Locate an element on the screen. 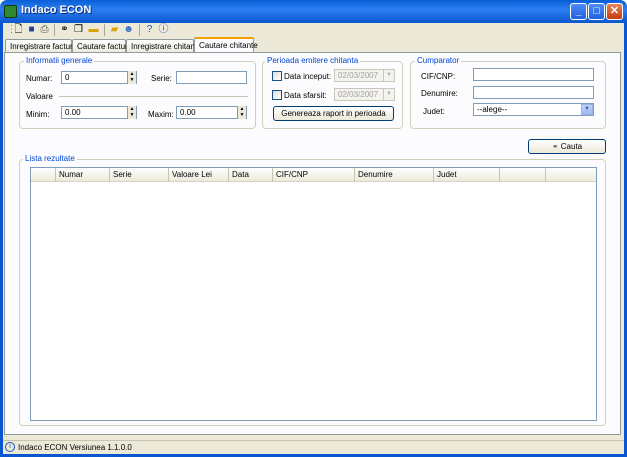  column-header-empty is located at coordinates (523, 175).